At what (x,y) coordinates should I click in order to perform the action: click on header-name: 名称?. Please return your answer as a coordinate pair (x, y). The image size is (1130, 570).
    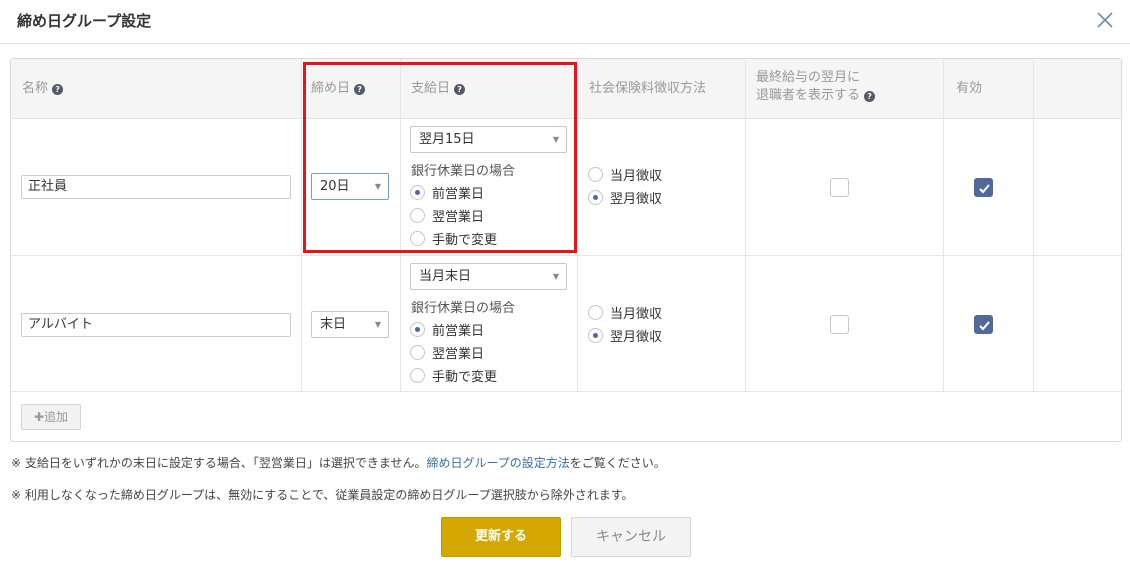
    Looking at the image, I should click on (43, 89).